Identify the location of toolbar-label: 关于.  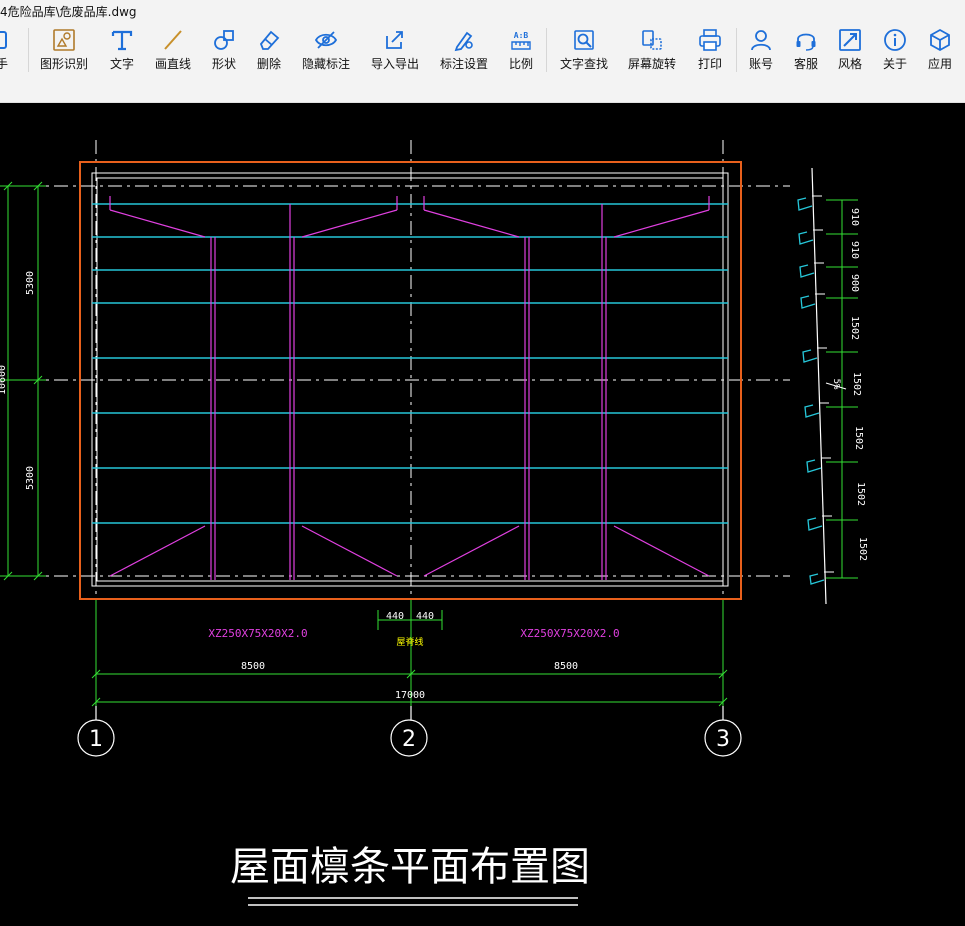
(894, 64).